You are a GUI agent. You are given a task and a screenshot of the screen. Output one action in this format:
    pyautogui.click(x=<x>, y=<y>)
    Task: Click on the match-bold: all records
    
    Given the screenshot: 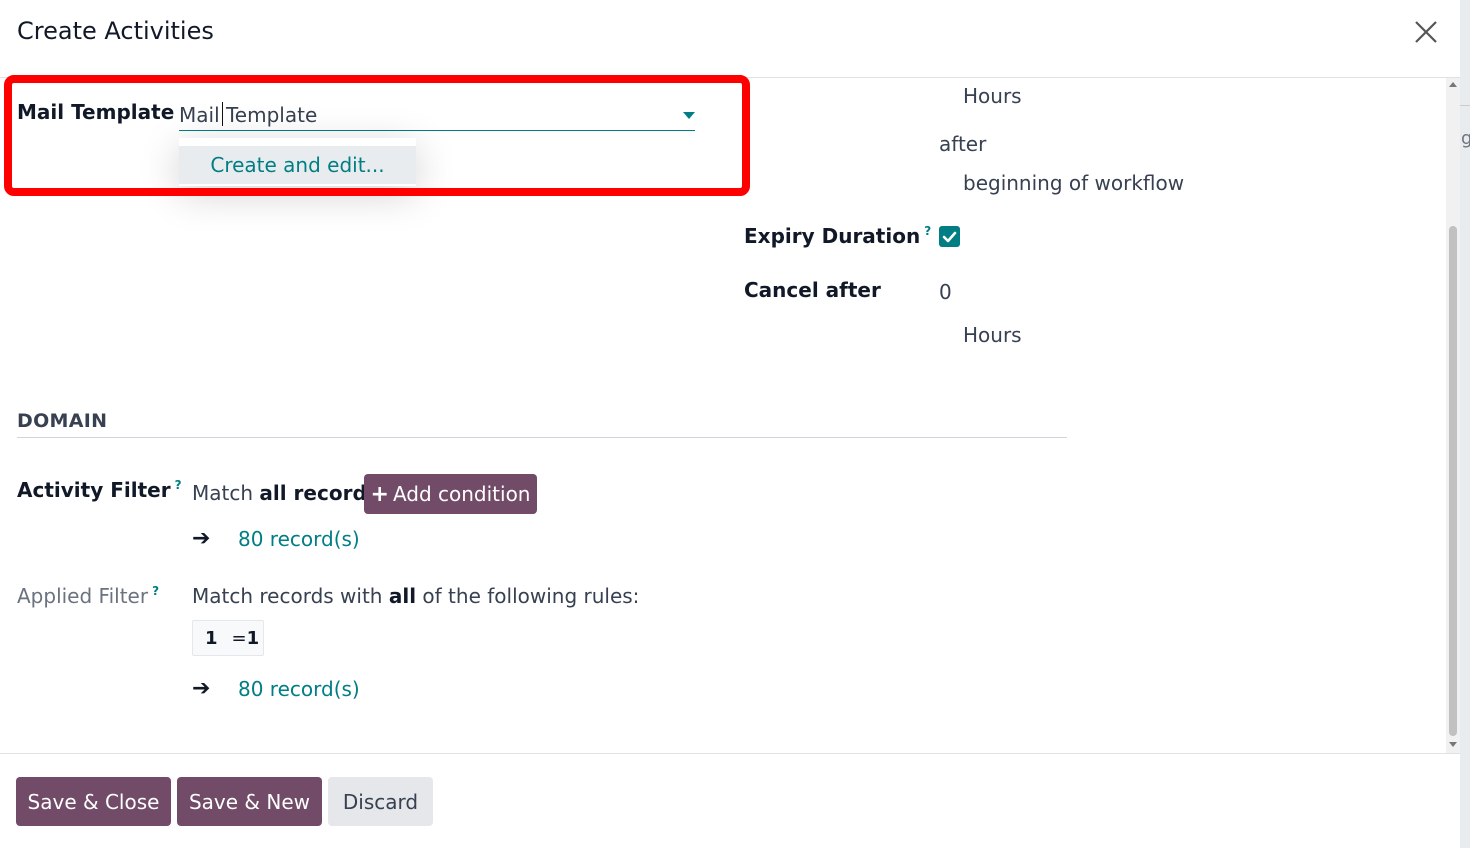 What is the action you would take?
    pyautogui.click(x=319, y=493)
    